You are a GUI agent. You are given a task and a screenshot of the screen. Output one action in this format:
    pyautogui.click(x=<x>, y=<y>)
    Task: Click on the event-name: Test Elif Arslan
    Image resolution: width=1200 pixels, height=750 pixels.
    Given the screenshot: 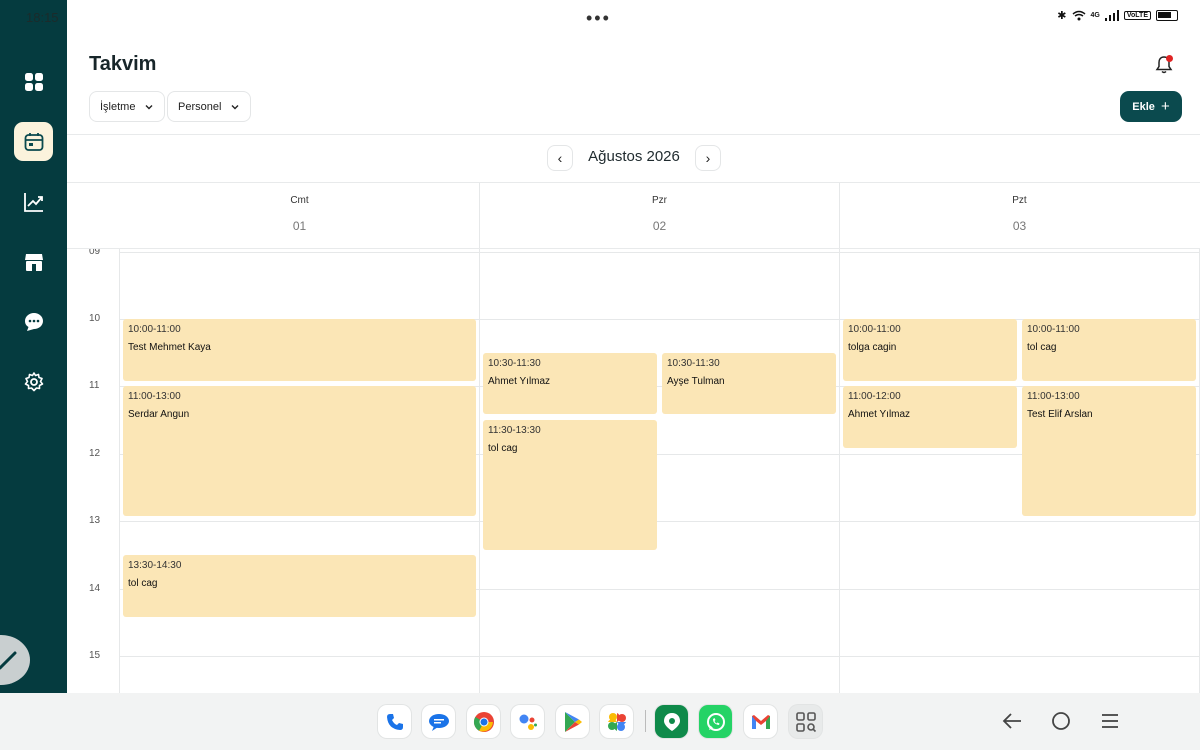 What is the action you would take?
    pyautogui.click(x=1060, y=414)
    